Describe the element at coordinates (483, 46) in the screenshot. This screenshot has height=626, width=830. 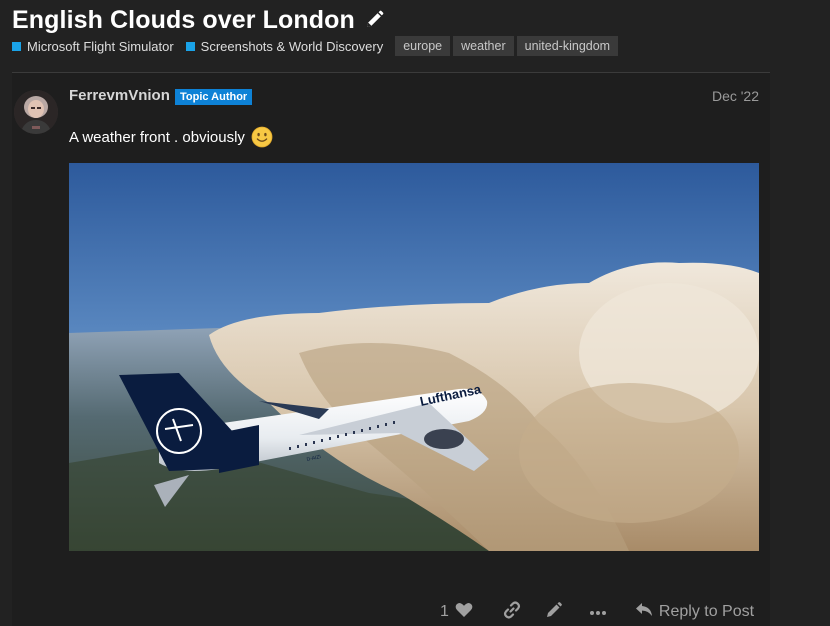
I see `tag-weather: weather` at that location.